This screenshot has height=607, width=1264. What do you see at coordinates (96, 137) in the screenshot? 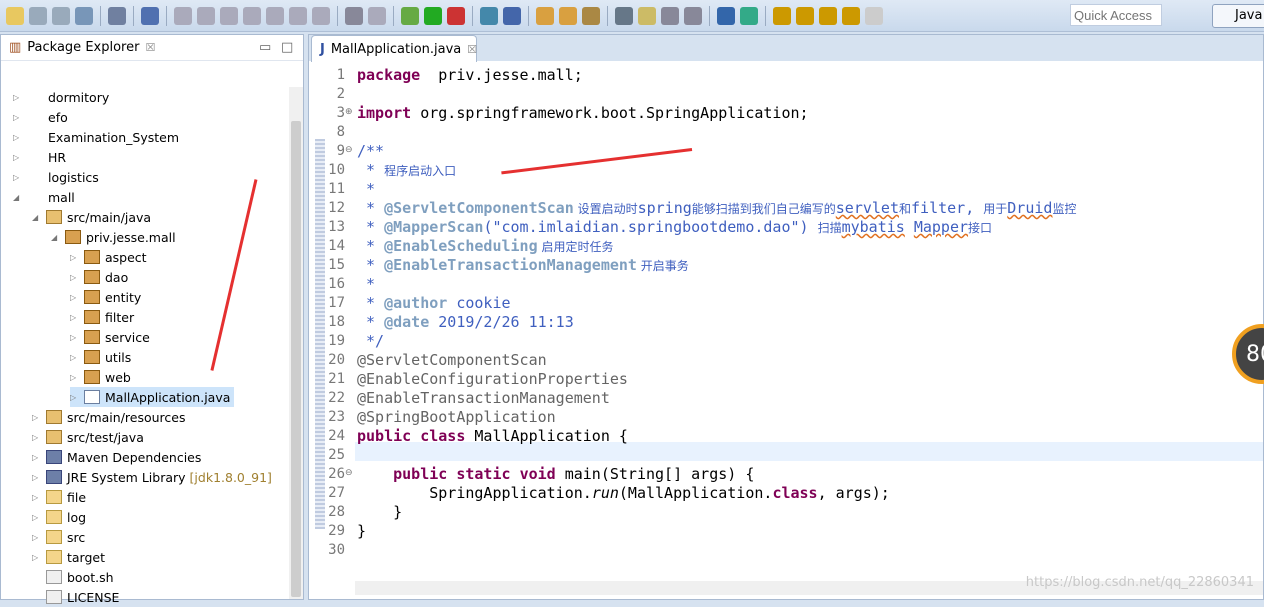
I see `tree-item: ▷ Examination_System` at bounding box center [96, 137].